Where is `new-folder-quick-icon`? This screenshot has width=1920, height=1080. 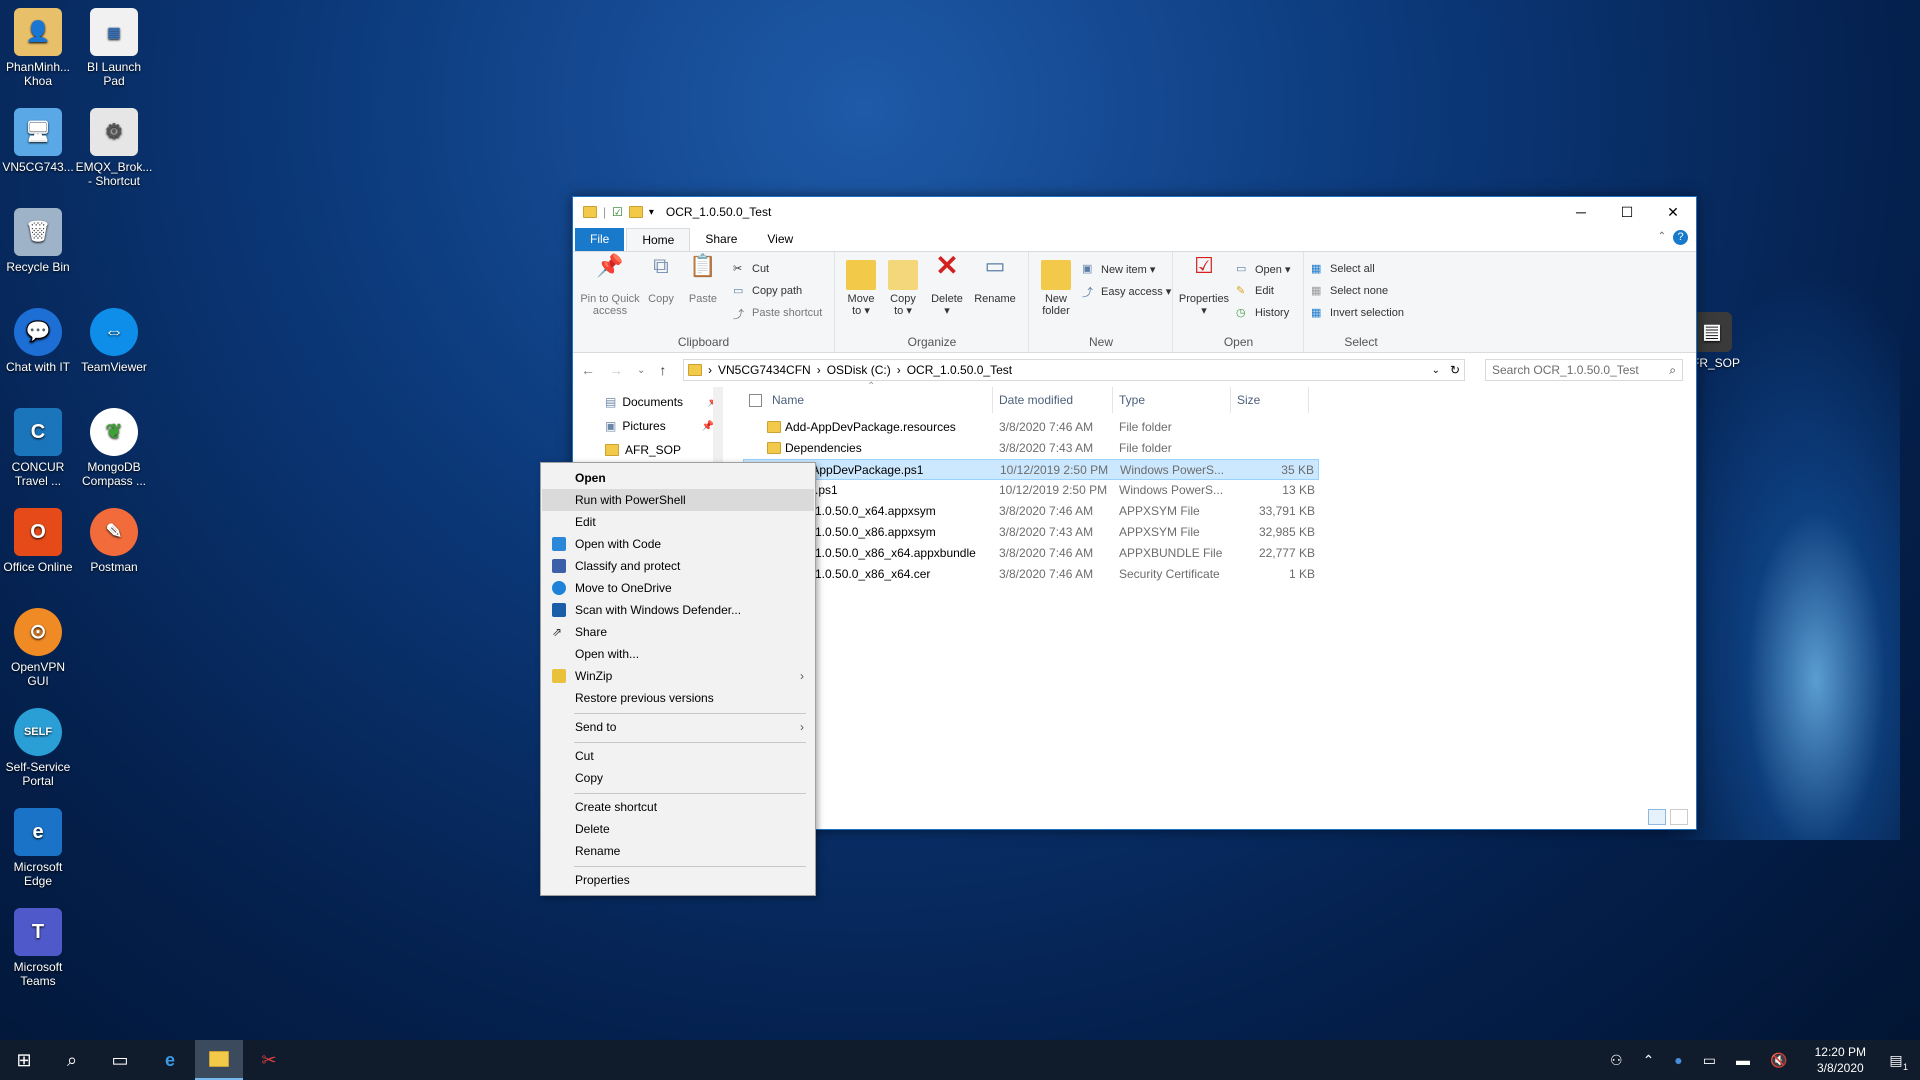 new-folder-quick-icon is located at coordinates (635, 212).